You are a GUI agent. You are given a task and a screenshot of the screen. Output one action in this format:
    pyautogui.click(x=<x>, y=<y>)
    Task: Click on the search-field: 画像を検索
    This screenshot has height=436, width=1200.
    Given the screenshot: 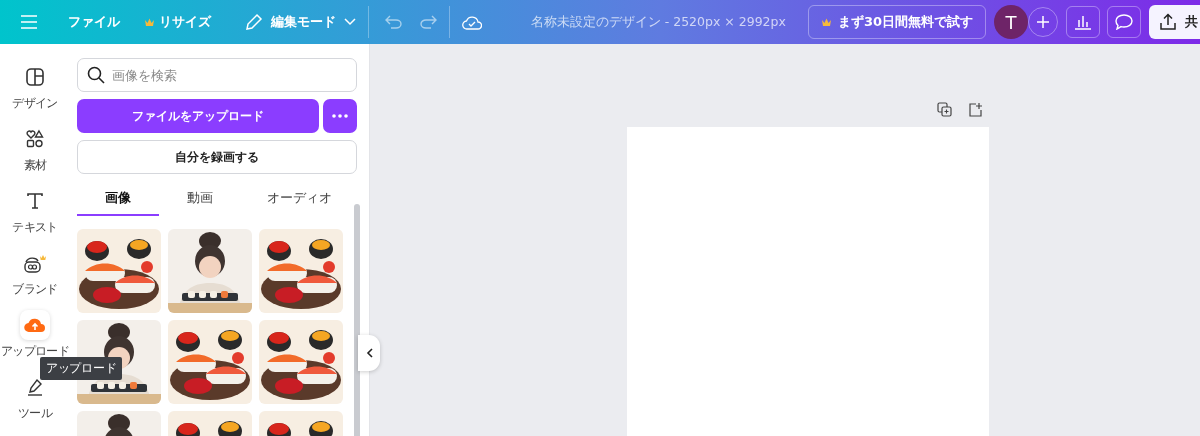 What is the action you would take?
    pyautogui.click(x=217, y=75)
    